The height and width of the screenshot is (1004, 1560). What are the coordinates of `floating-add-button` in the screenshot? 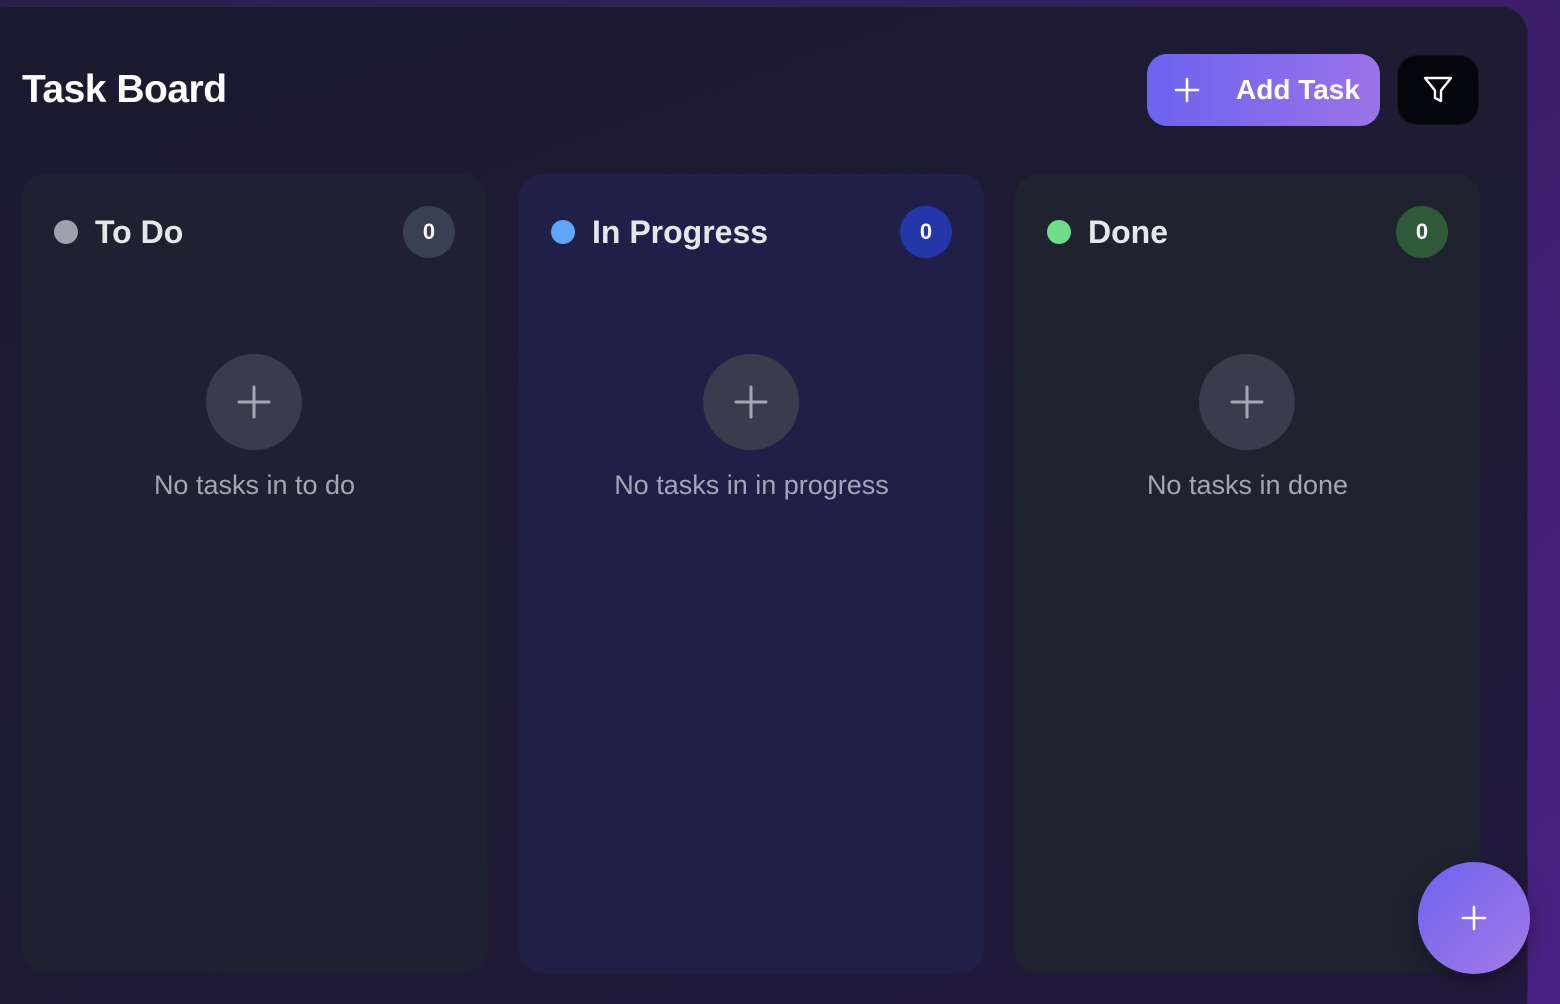 It's located at (1474, 918).